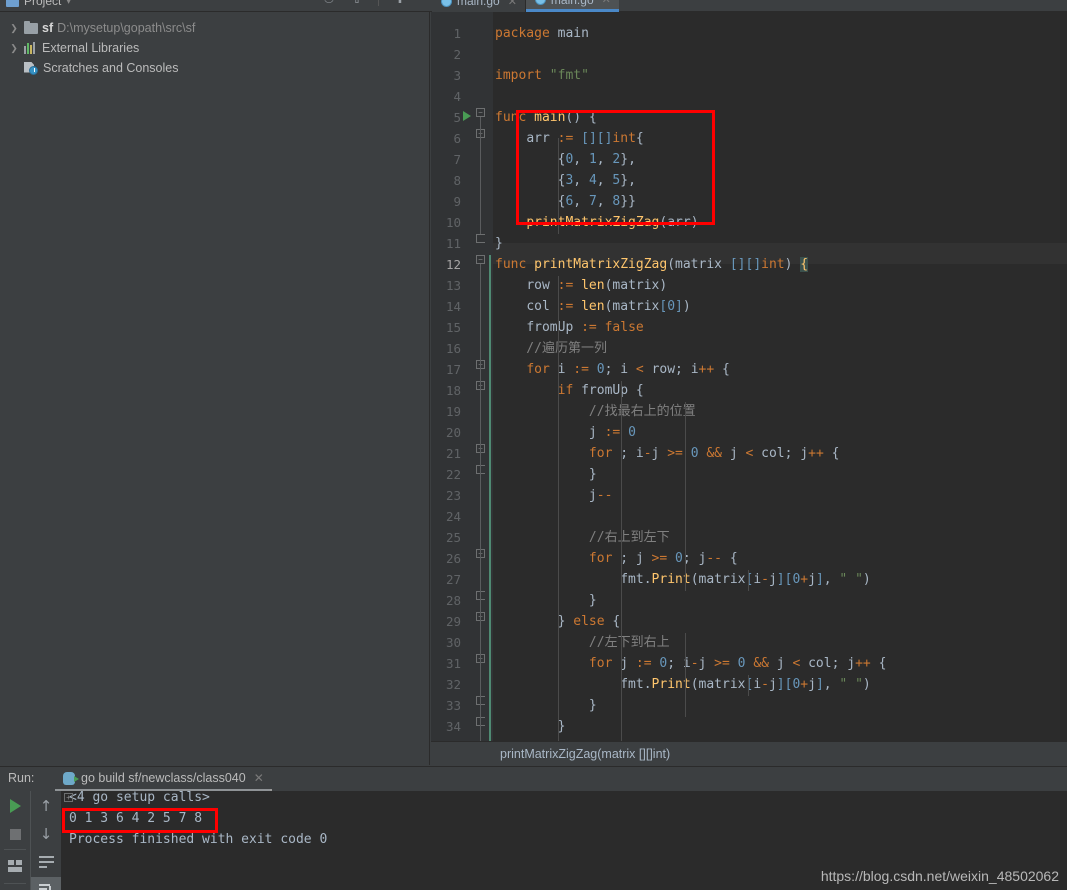 This screenshot has height=890, width=1067. Describe the element at coordinates (453, 432) in the screenshot. I see `line-number: 20` at that location.